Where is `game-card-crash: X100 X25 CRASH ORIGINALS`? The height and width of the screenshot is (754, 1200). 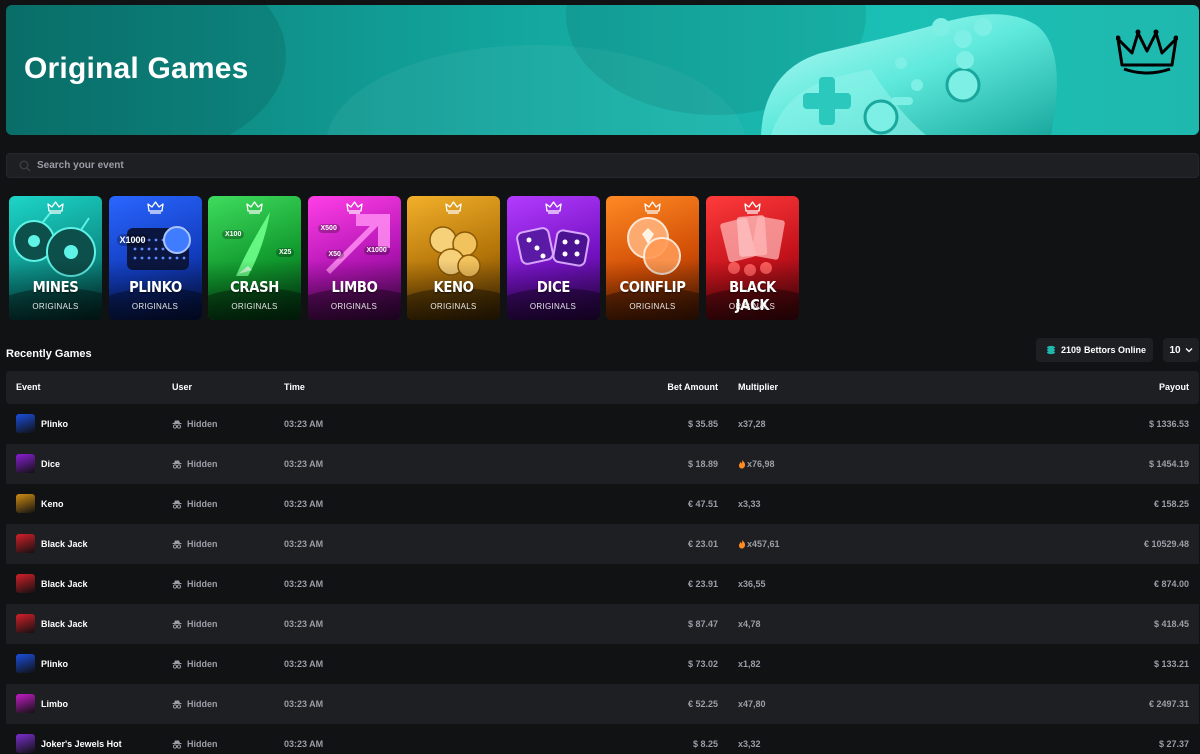 game-card-crash: X100 X25 CRASH ORIGINALS is located at coordinates (254, 258).